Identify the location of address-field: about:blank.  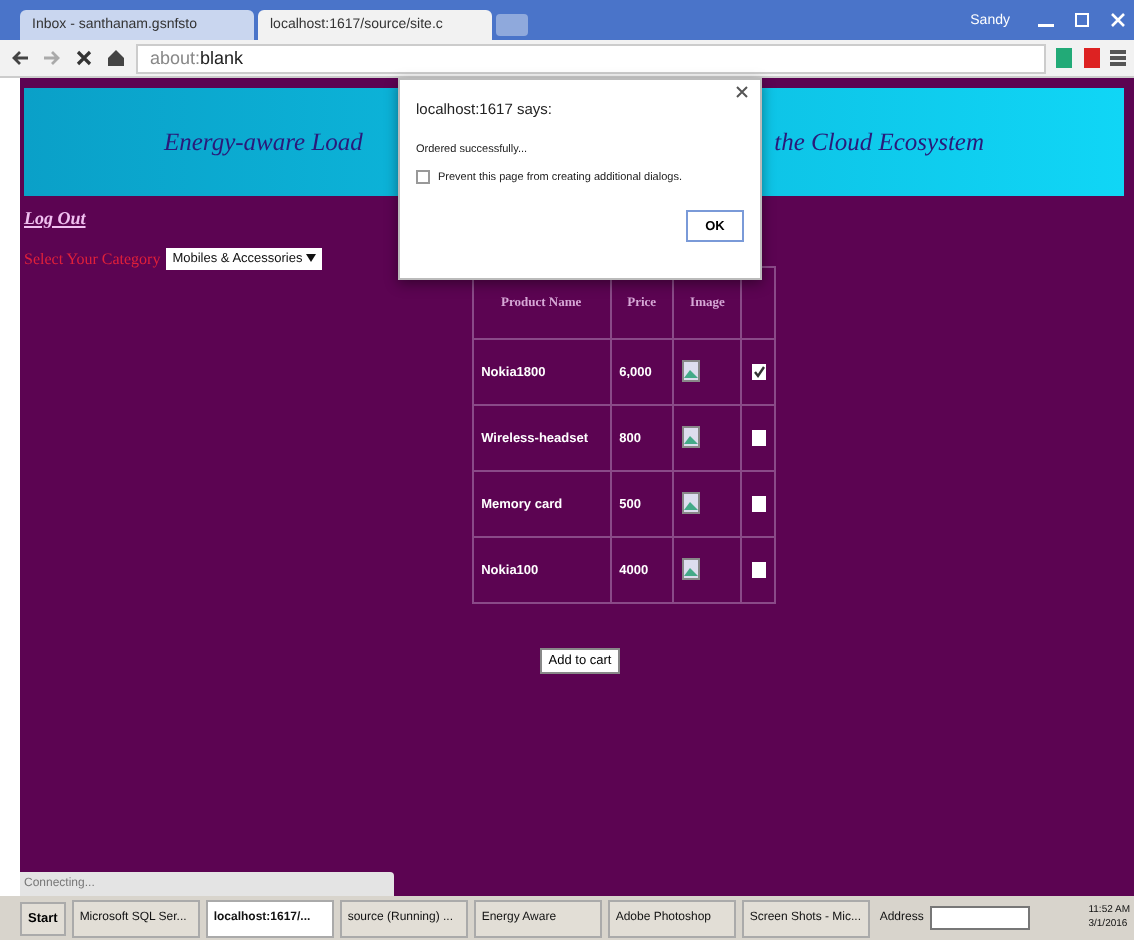
(591, 58).